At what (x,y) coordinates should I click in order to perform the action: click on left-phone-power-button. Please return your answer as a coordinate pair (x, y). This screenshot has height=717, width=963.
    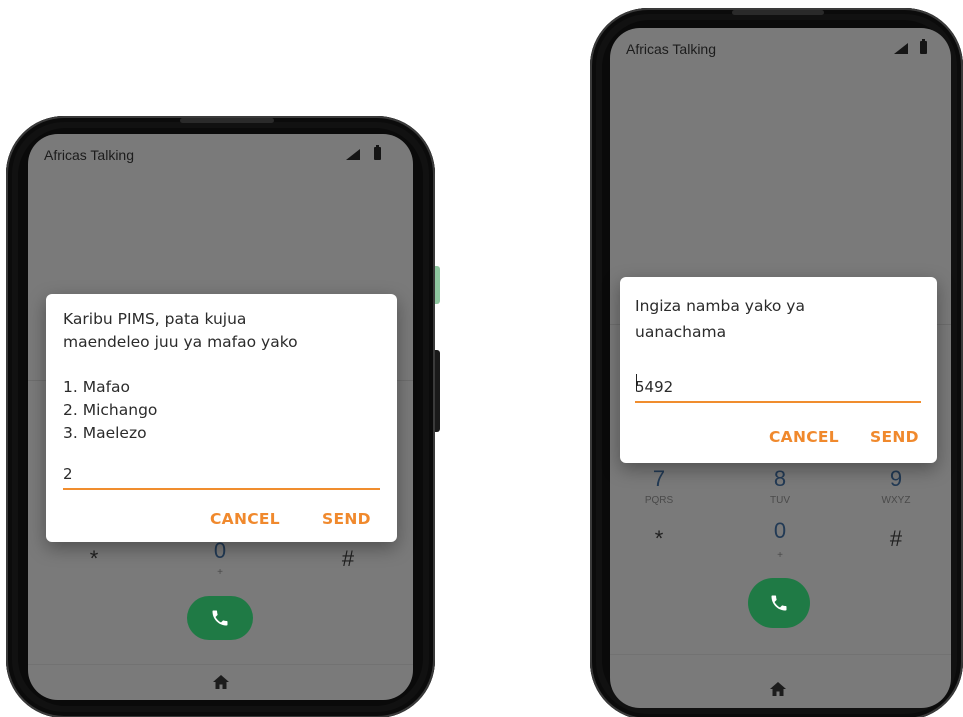
    Looking at the image, I should click on (437, 391).